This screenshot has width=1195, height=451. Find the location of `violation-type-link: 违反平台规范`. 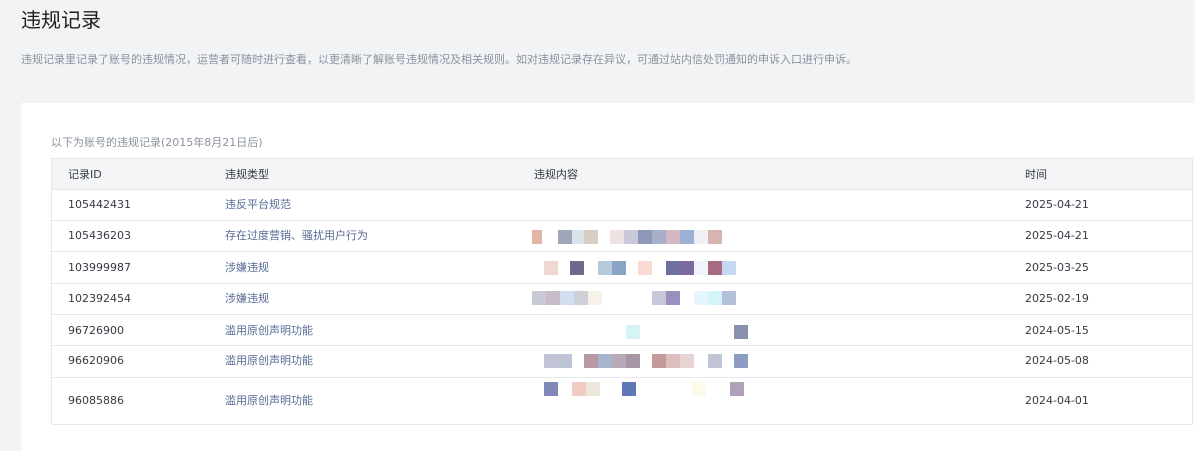

violation-type-link: 违反平台规范 is located at coordinates (258, 205).